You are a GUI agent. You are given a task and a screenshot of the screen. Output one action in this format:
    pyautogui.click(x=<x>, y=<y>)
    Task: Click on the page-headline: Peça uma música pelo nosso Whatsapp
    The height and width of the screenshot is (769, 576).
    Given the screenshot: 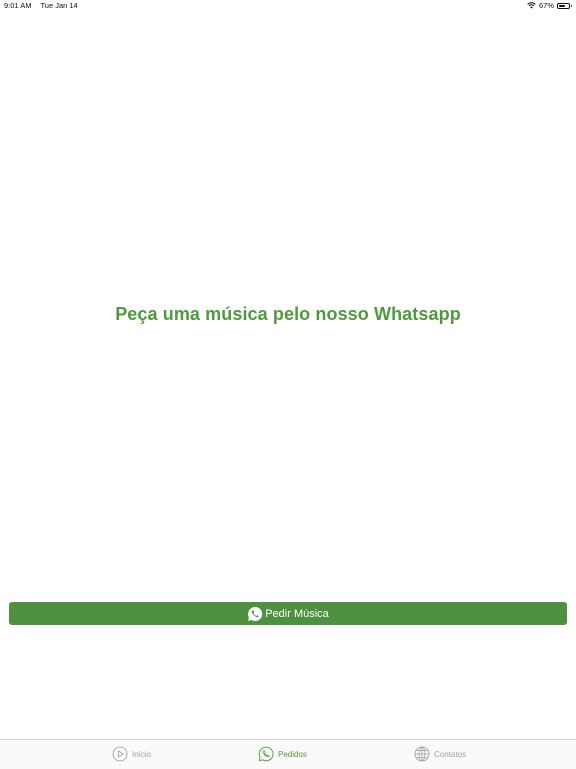 What is the action you would take?
    pyautogui.click(x=288, y=314)
    